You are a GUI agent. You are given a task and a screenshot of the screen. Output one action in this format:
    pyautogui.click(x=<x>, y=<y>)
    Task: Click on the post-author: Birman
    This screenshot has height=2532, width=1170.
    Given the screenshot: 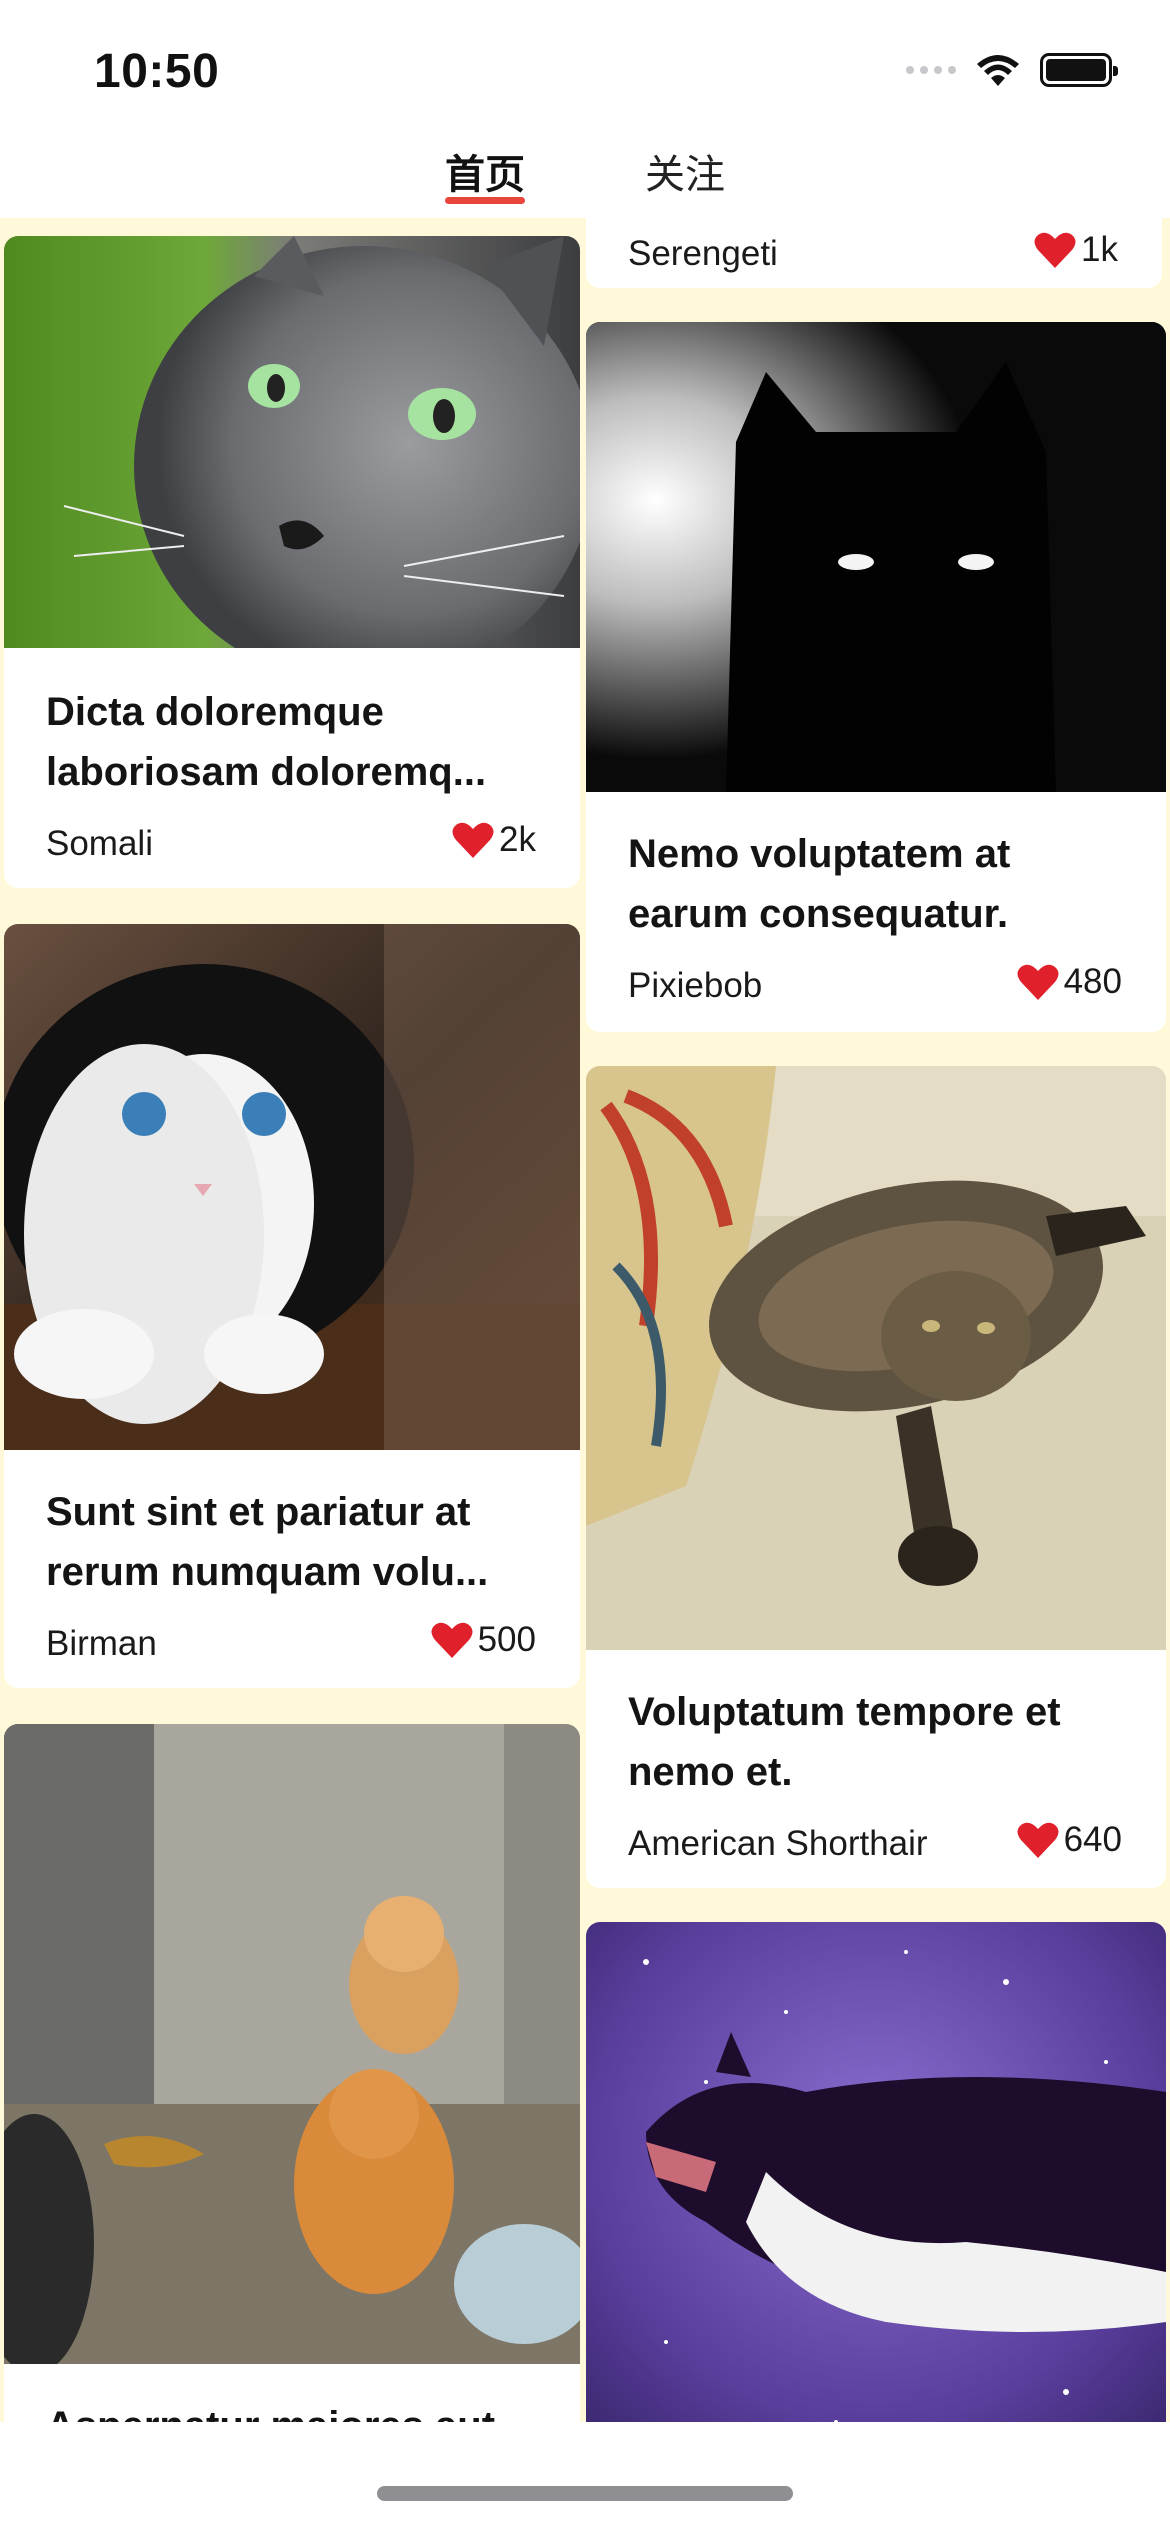 What is the action you would take?
    pyautogui.click(x=101, y=1643)
    